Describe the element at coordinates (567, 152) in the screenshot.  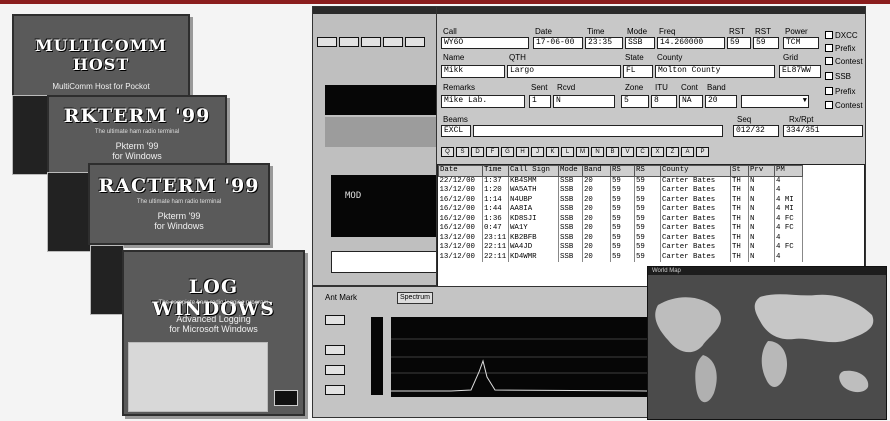
I see `toolbar-button: L` at that location.